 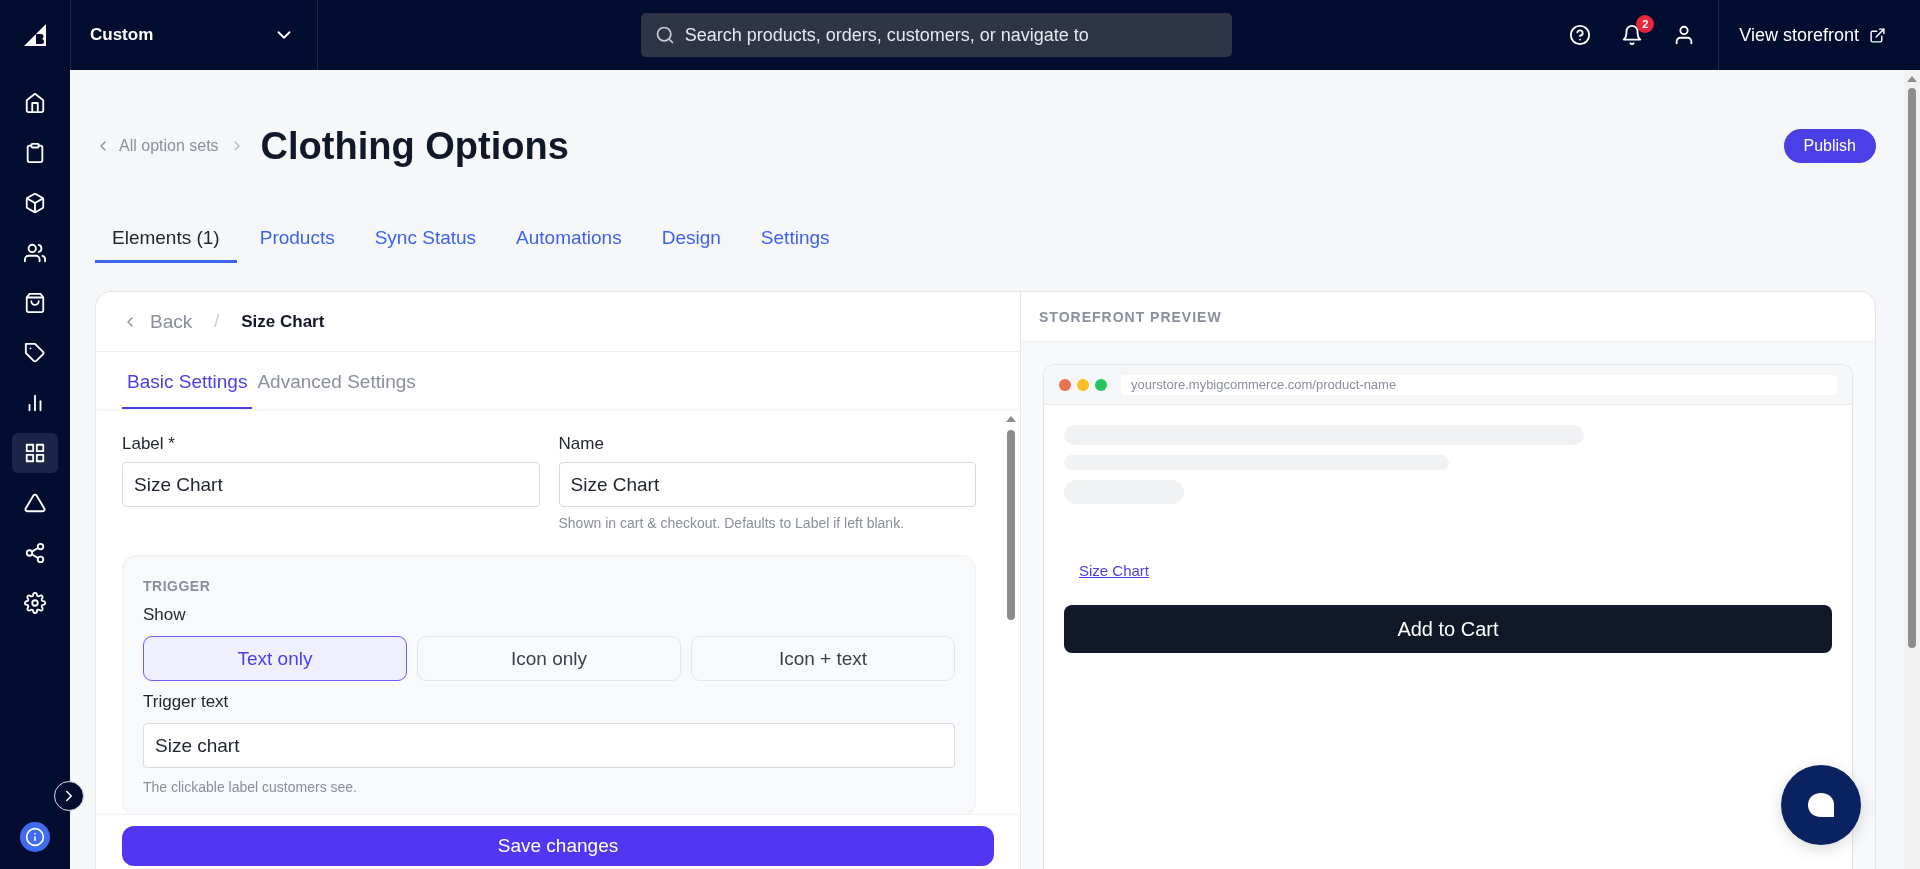 I want to click on field-label: Trigger text, so click(x=186, y=702).